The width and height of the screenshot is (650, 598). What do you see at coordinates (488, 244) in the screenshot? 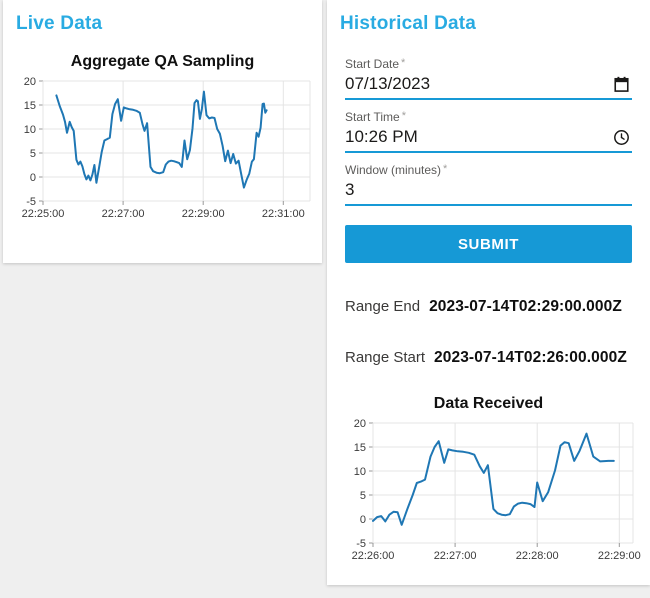
I see `submit-button: SUBMIT` at bounding box center [488, 244].